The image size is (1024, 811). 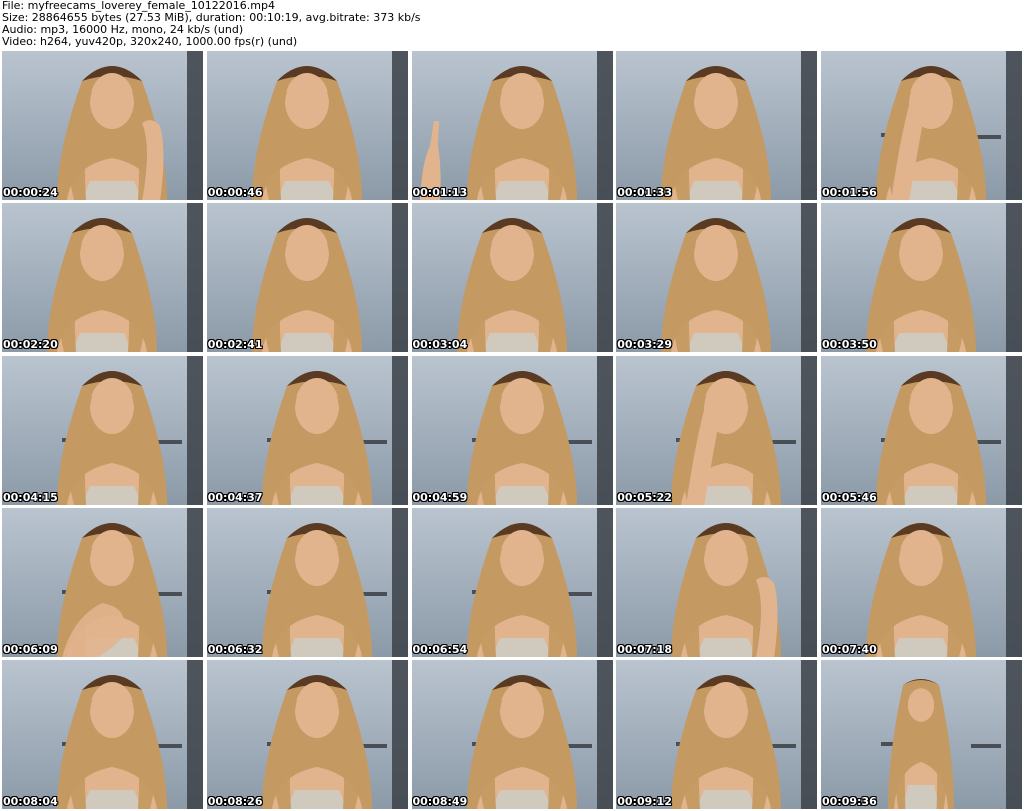 I want to click on video-frame-thumbnail: 00:05:46, so click(x=921, y=430).